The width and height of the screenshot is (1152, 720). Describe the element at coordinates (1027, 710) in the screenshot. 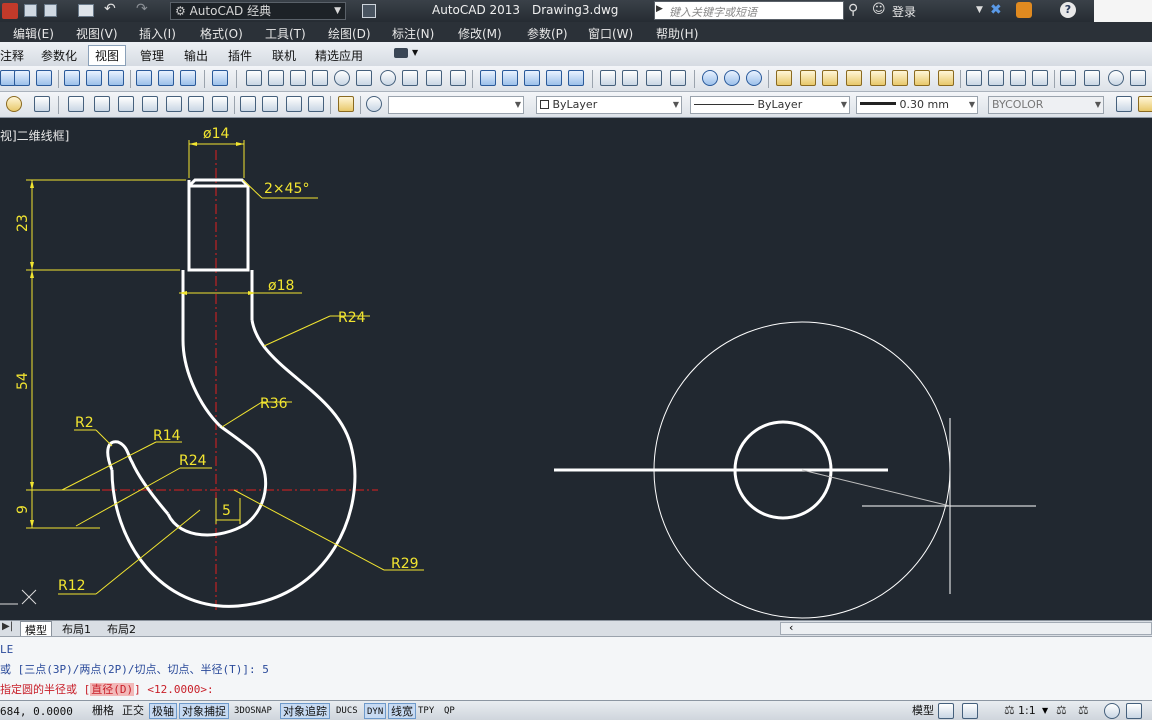

I see `annotation-scale-value: 1:1` at that location.